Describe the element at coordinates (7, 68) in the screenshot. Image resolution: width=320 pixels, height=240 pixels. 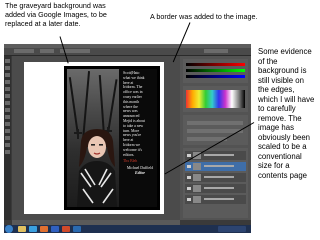
I see `marquee-tool-icon` at that location.